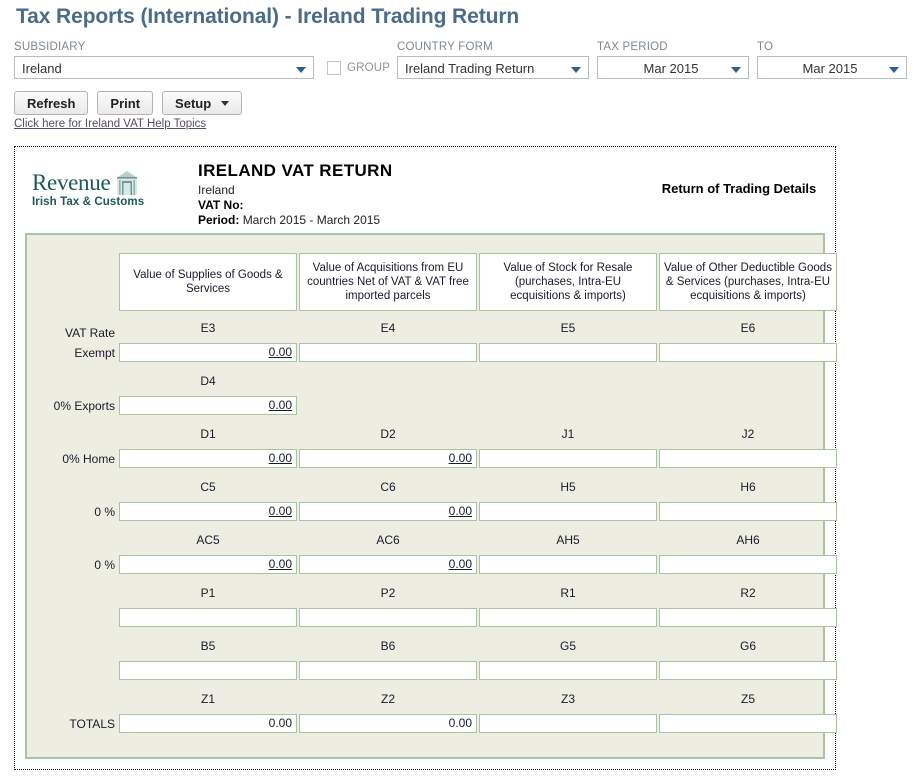  I want to click on row-label: 0% Exports, so click(84, 406).